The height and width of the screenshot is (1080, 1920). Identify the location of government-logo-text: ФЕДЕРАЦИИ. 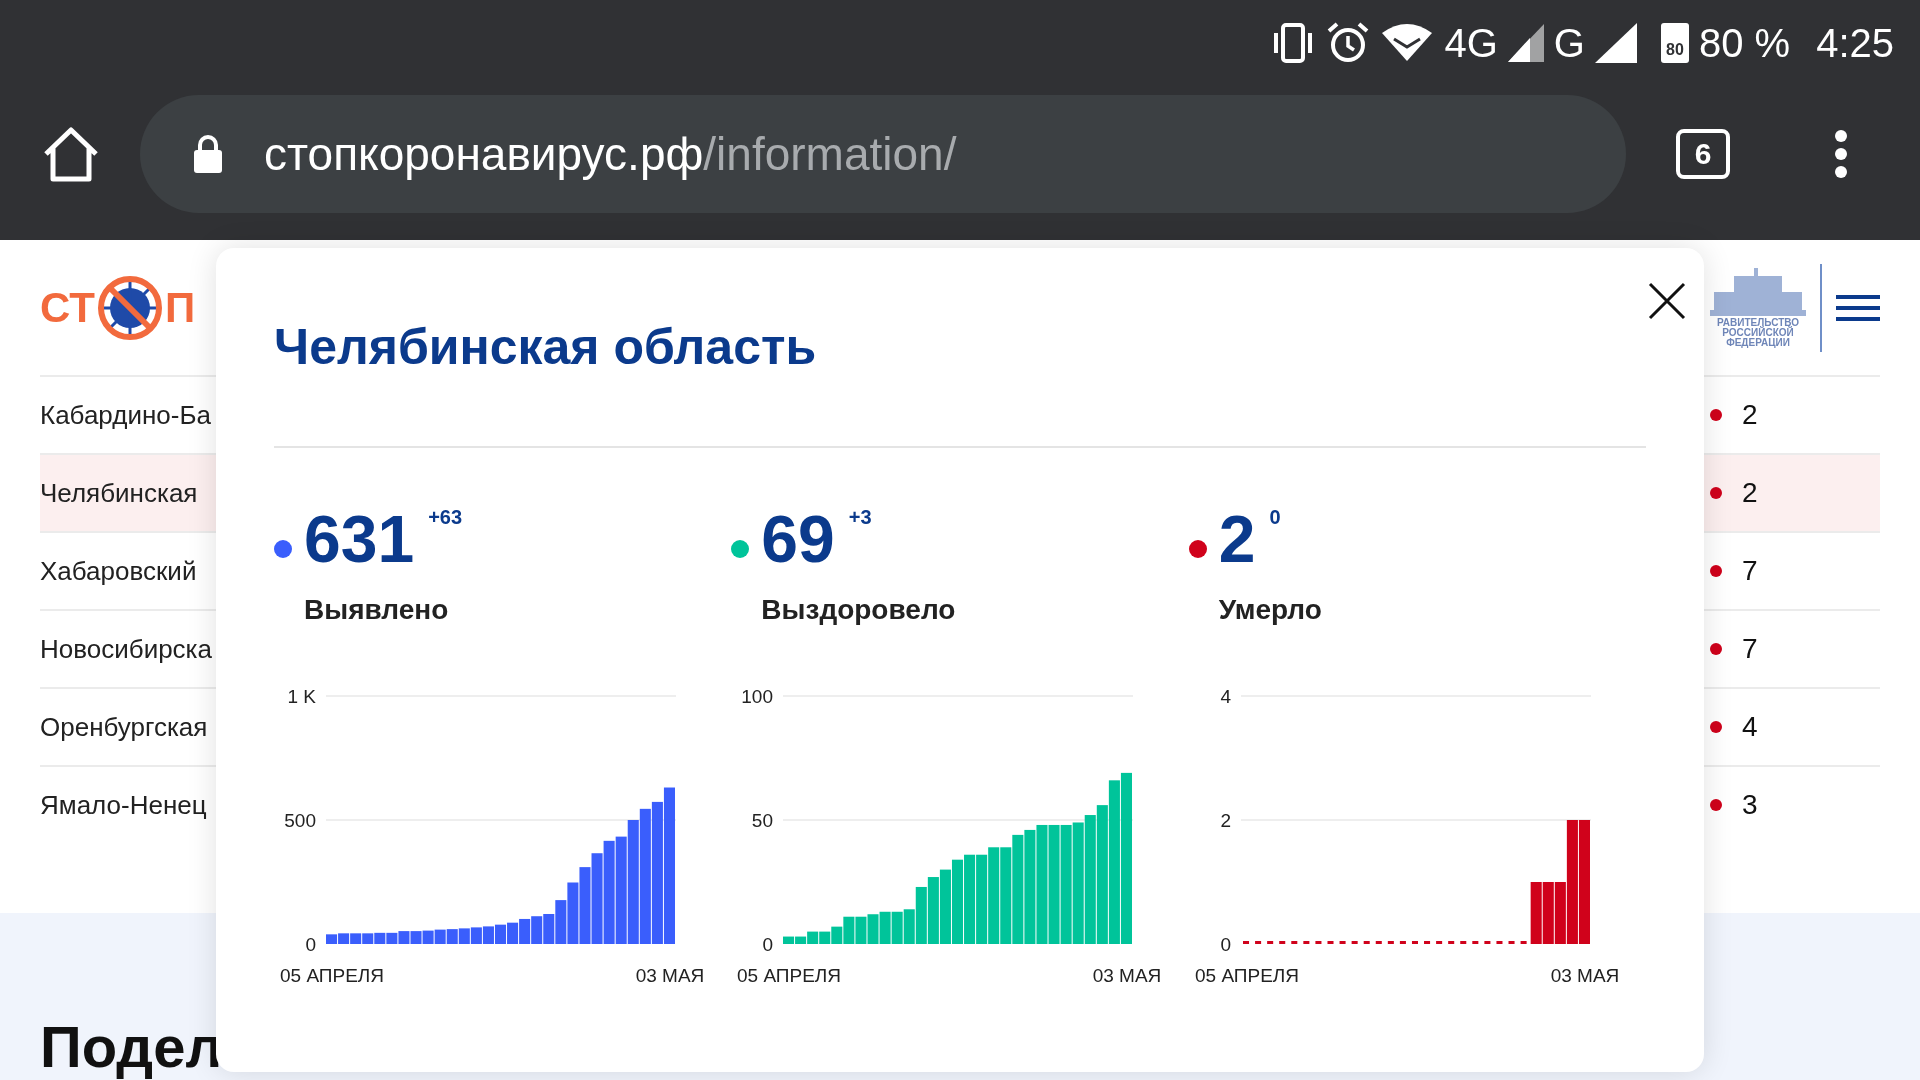
(1758, 342).